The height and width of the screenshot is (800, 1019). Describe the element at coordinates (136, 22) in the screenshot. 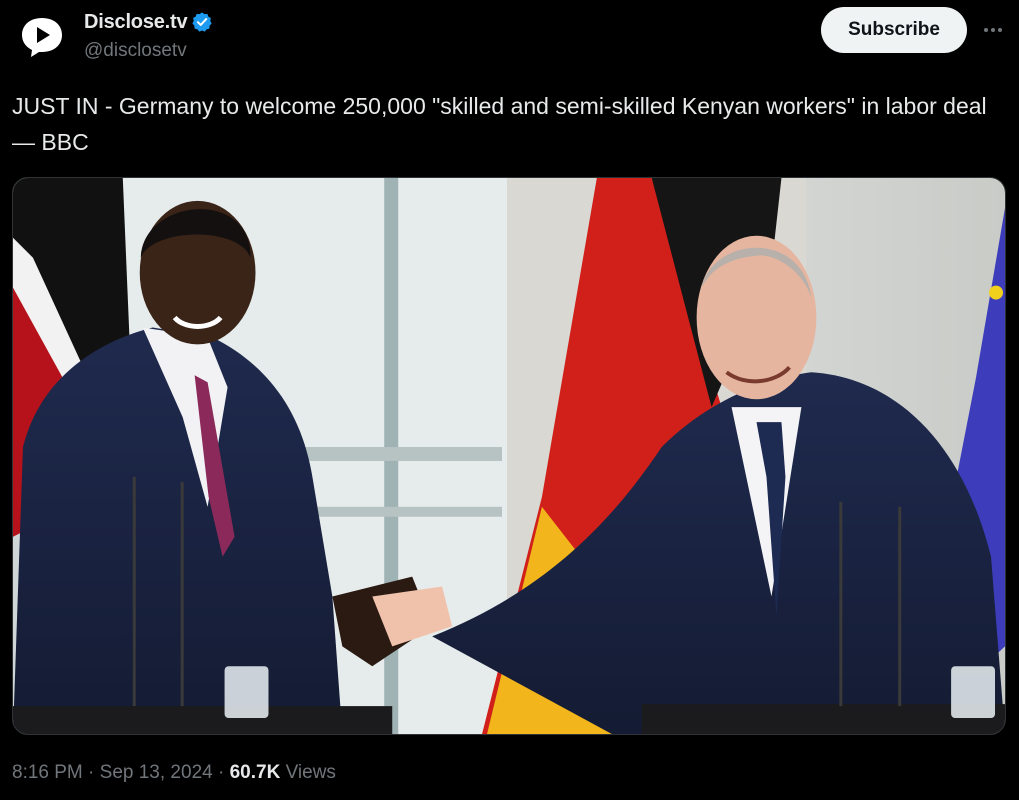

I see `display-name: Disclose.tv` at that location.